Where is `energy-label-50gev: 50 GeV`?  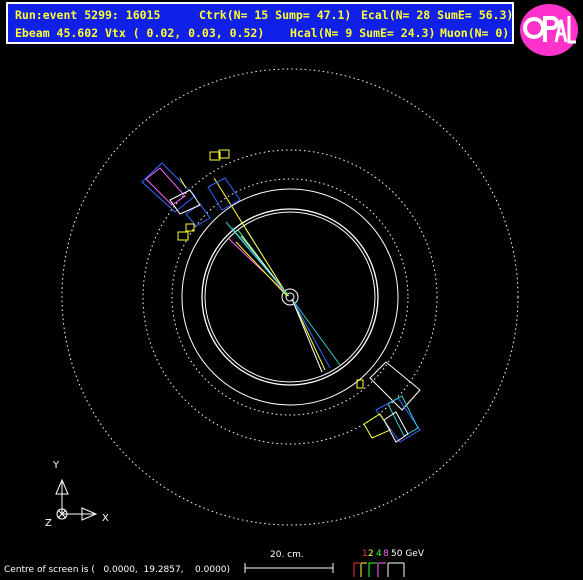
energy-label-50gev: 50 GeV is located at coordinates (407, 554).